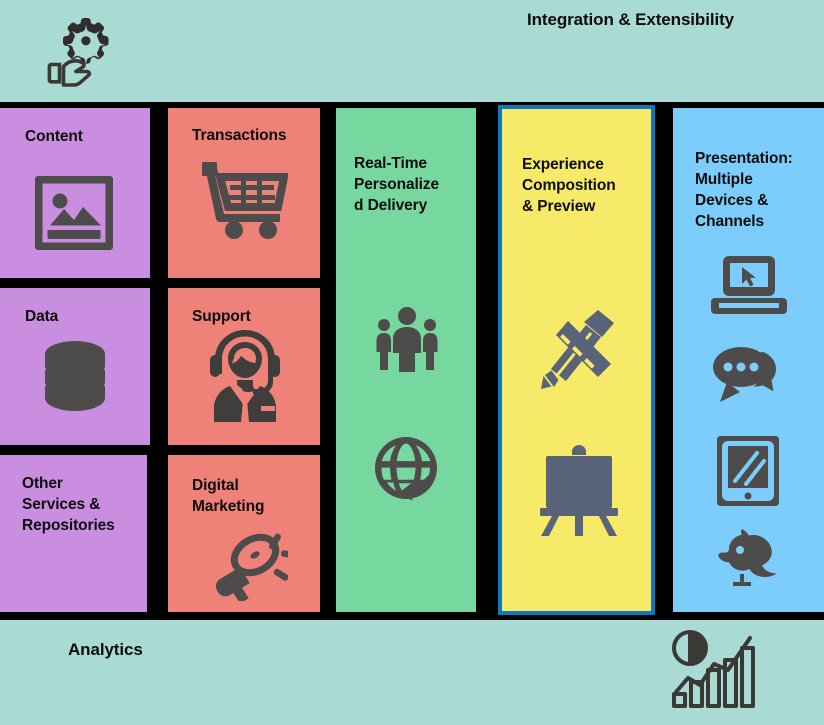 This screenshot has width=824, height=725. Describe the element at coordinates (221, 316) in the screenshot. I see `card-support-title: Support` at that location.